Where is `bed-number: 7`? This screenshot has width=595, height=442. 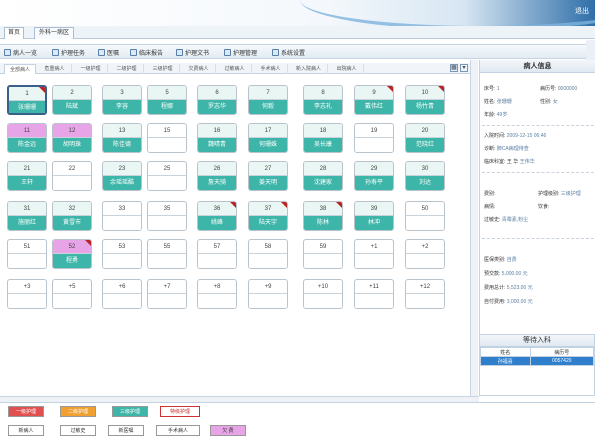 bed-number: 7 is located at coordinates (268, 93).